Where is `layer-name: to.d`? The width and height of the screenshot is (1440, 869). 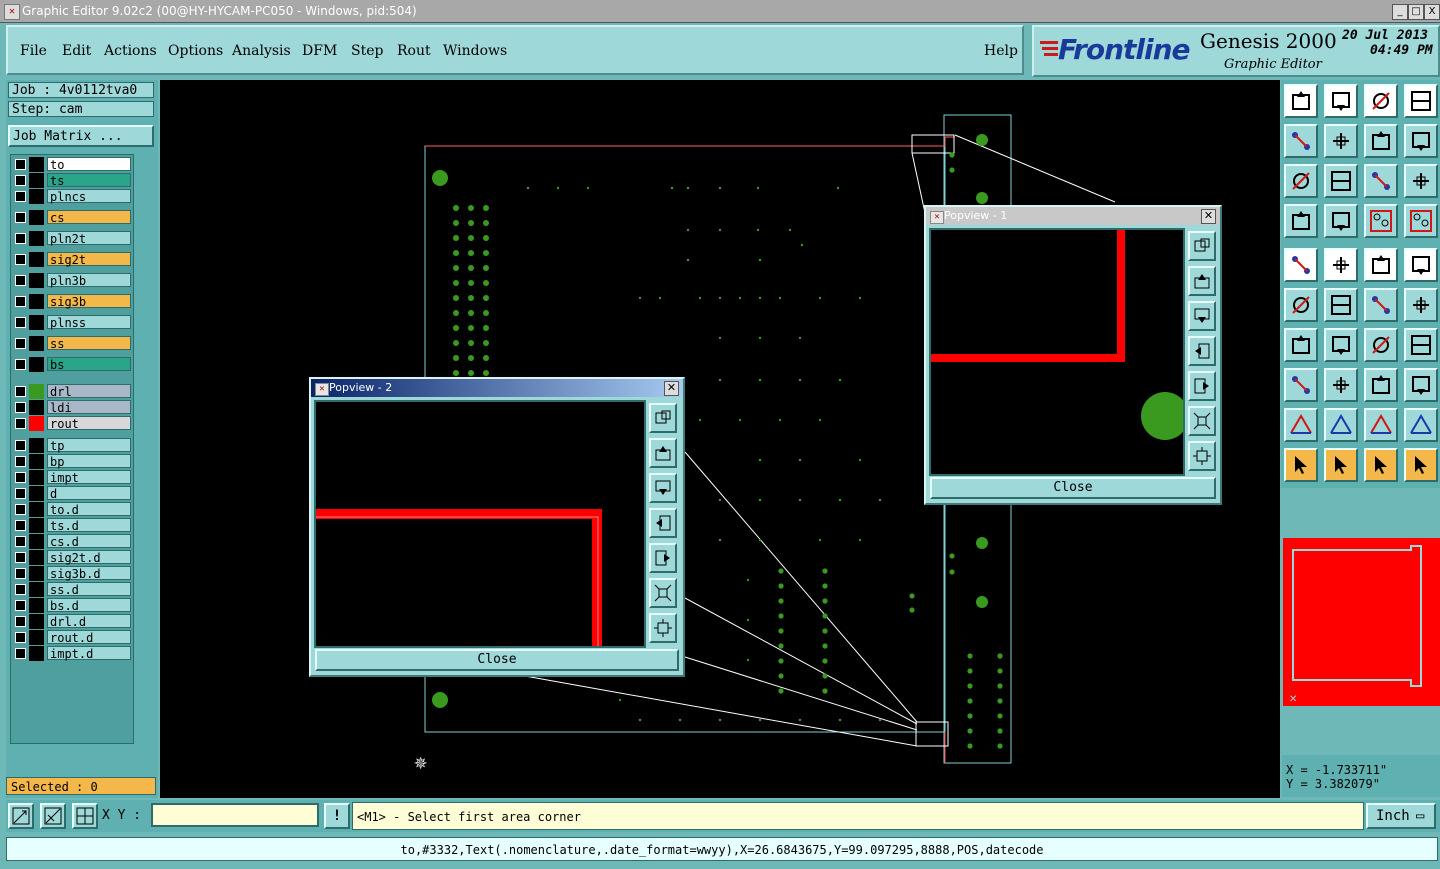
layer-name: to.d is located at coordinates (89, 509).